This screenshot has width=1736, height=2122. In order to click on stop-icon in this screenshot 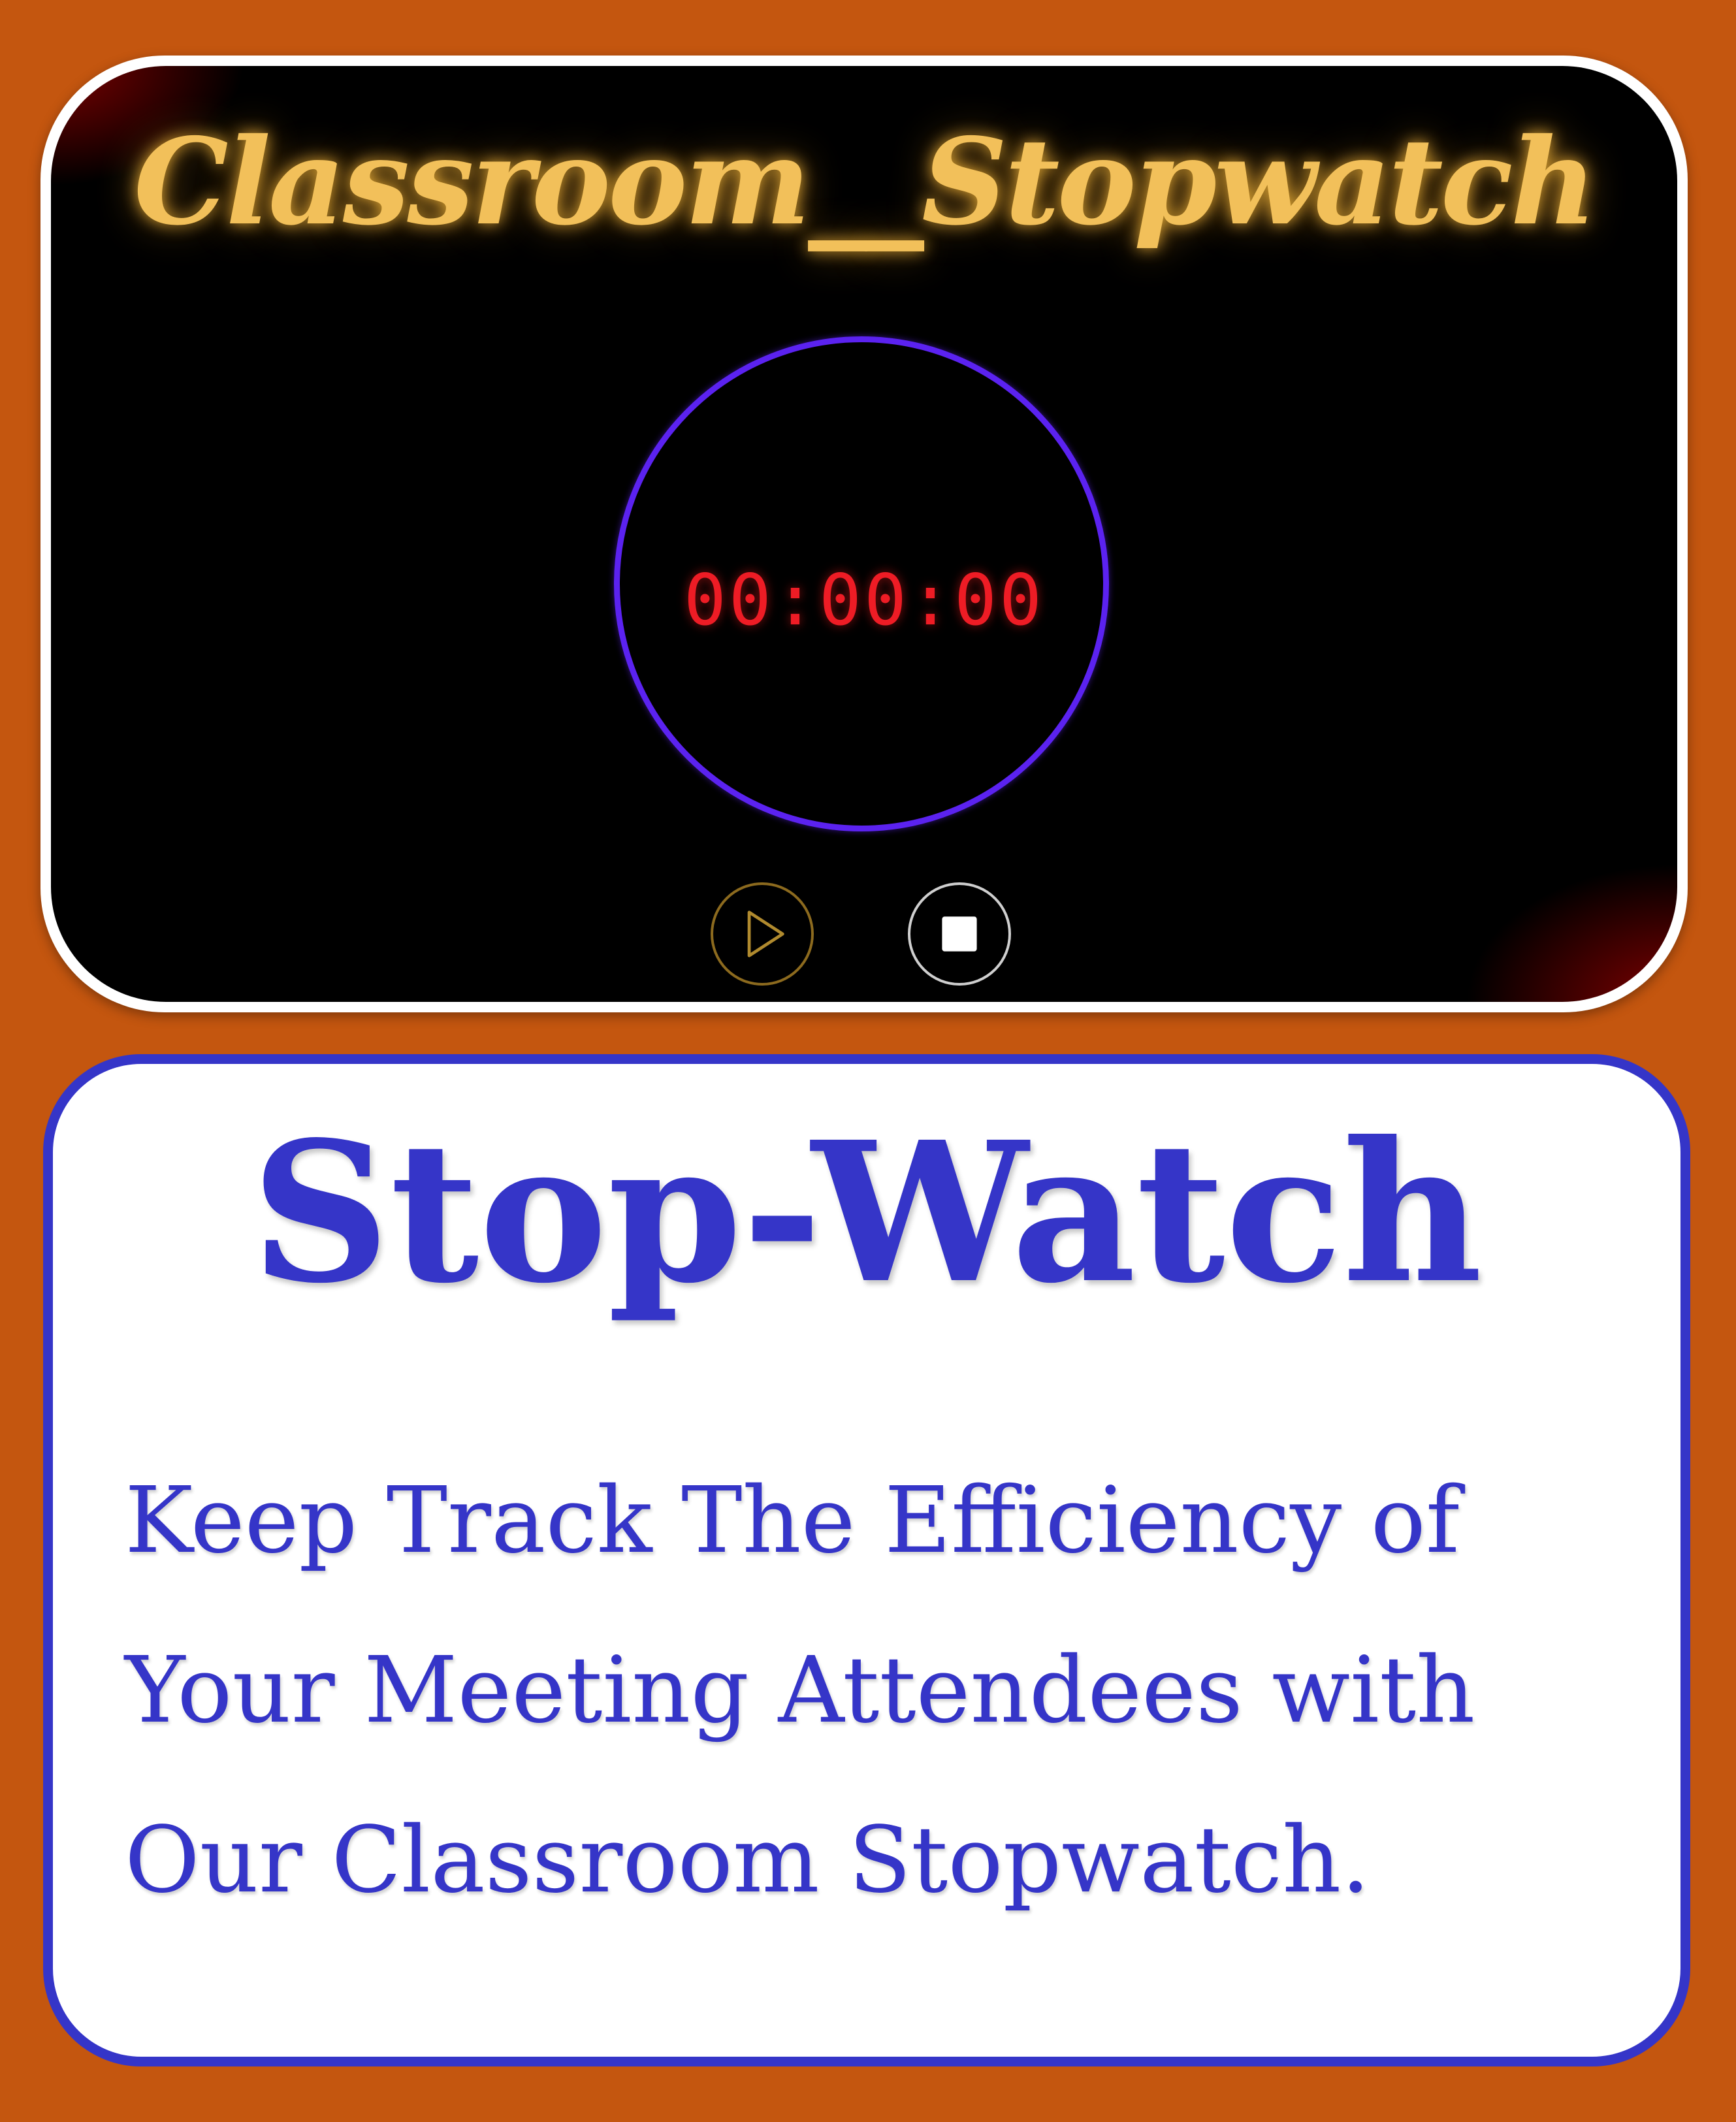, I will do `click(960, 934)`.